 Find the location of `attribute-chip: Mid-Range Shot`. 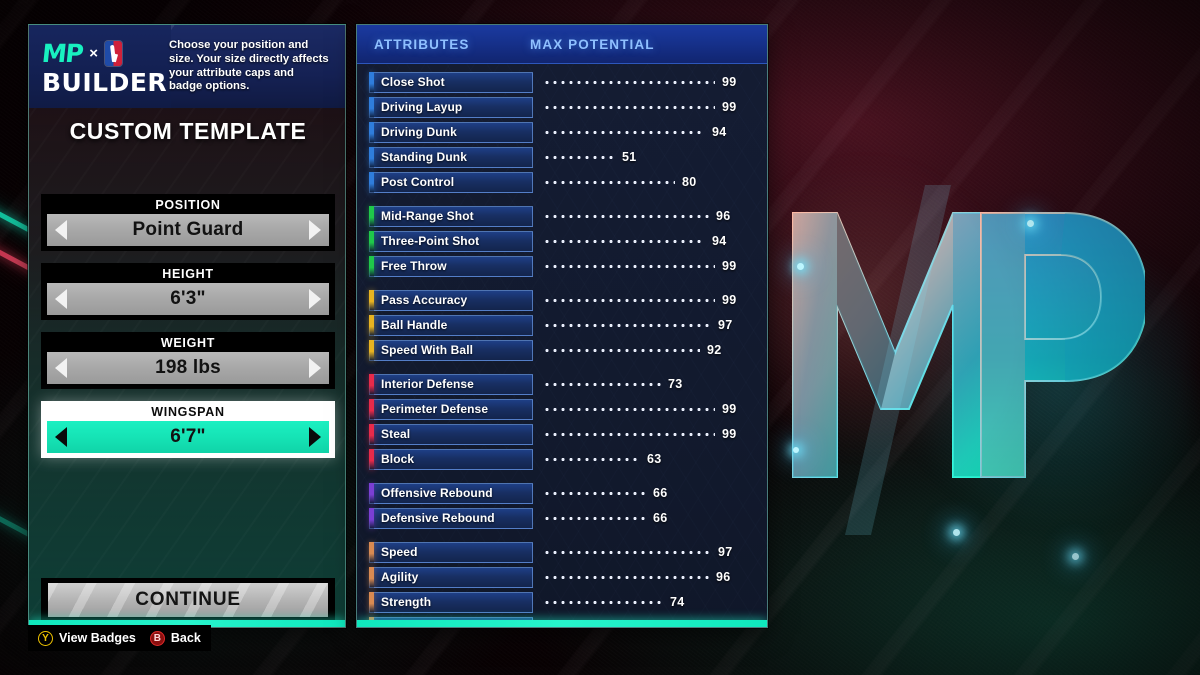

attribute-chip: Mid-Range Shot is located at coordinates (451, 216).